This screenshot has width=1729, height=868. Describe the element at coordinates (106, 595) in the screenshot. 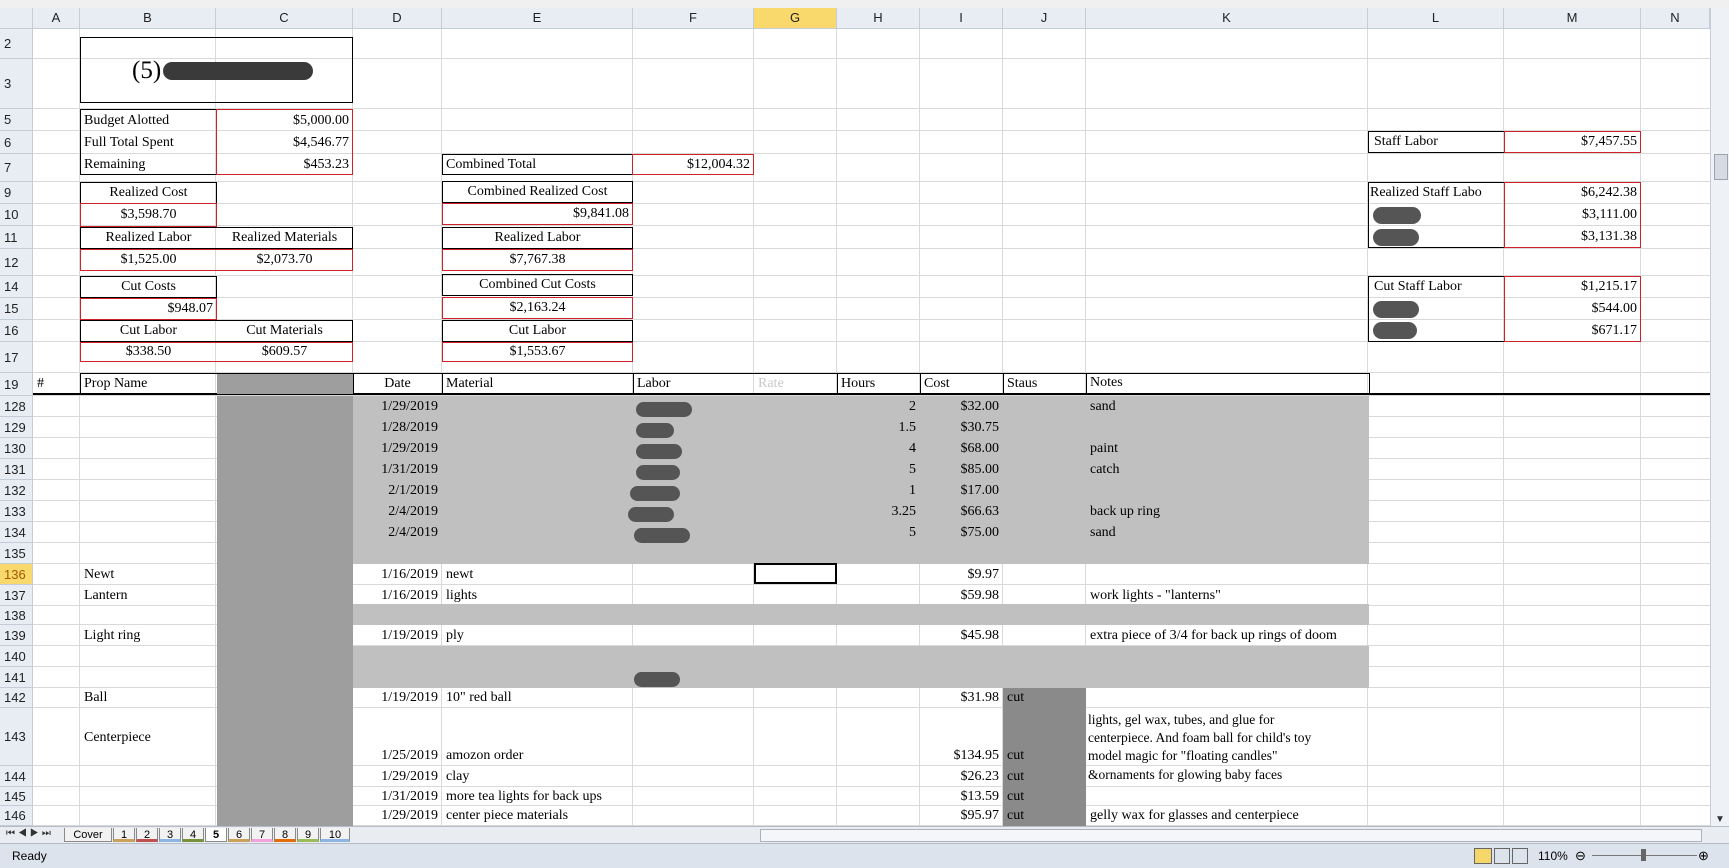

I see `prop-name-cell: Lantern` at that location.